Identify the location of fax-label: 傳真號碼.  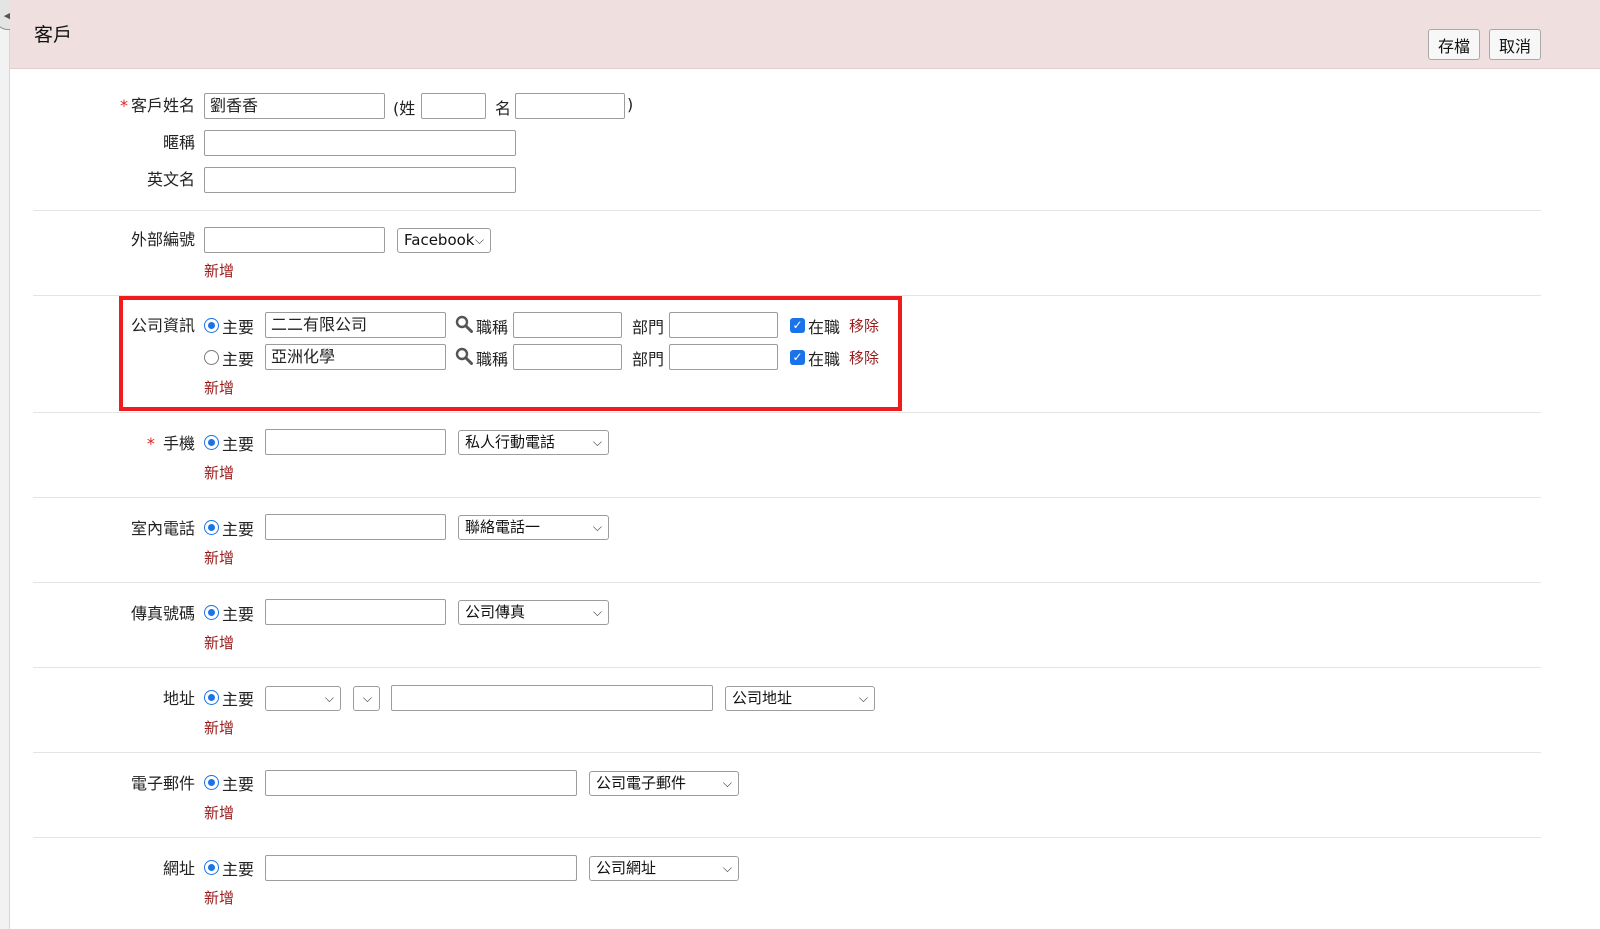
(162, 613).